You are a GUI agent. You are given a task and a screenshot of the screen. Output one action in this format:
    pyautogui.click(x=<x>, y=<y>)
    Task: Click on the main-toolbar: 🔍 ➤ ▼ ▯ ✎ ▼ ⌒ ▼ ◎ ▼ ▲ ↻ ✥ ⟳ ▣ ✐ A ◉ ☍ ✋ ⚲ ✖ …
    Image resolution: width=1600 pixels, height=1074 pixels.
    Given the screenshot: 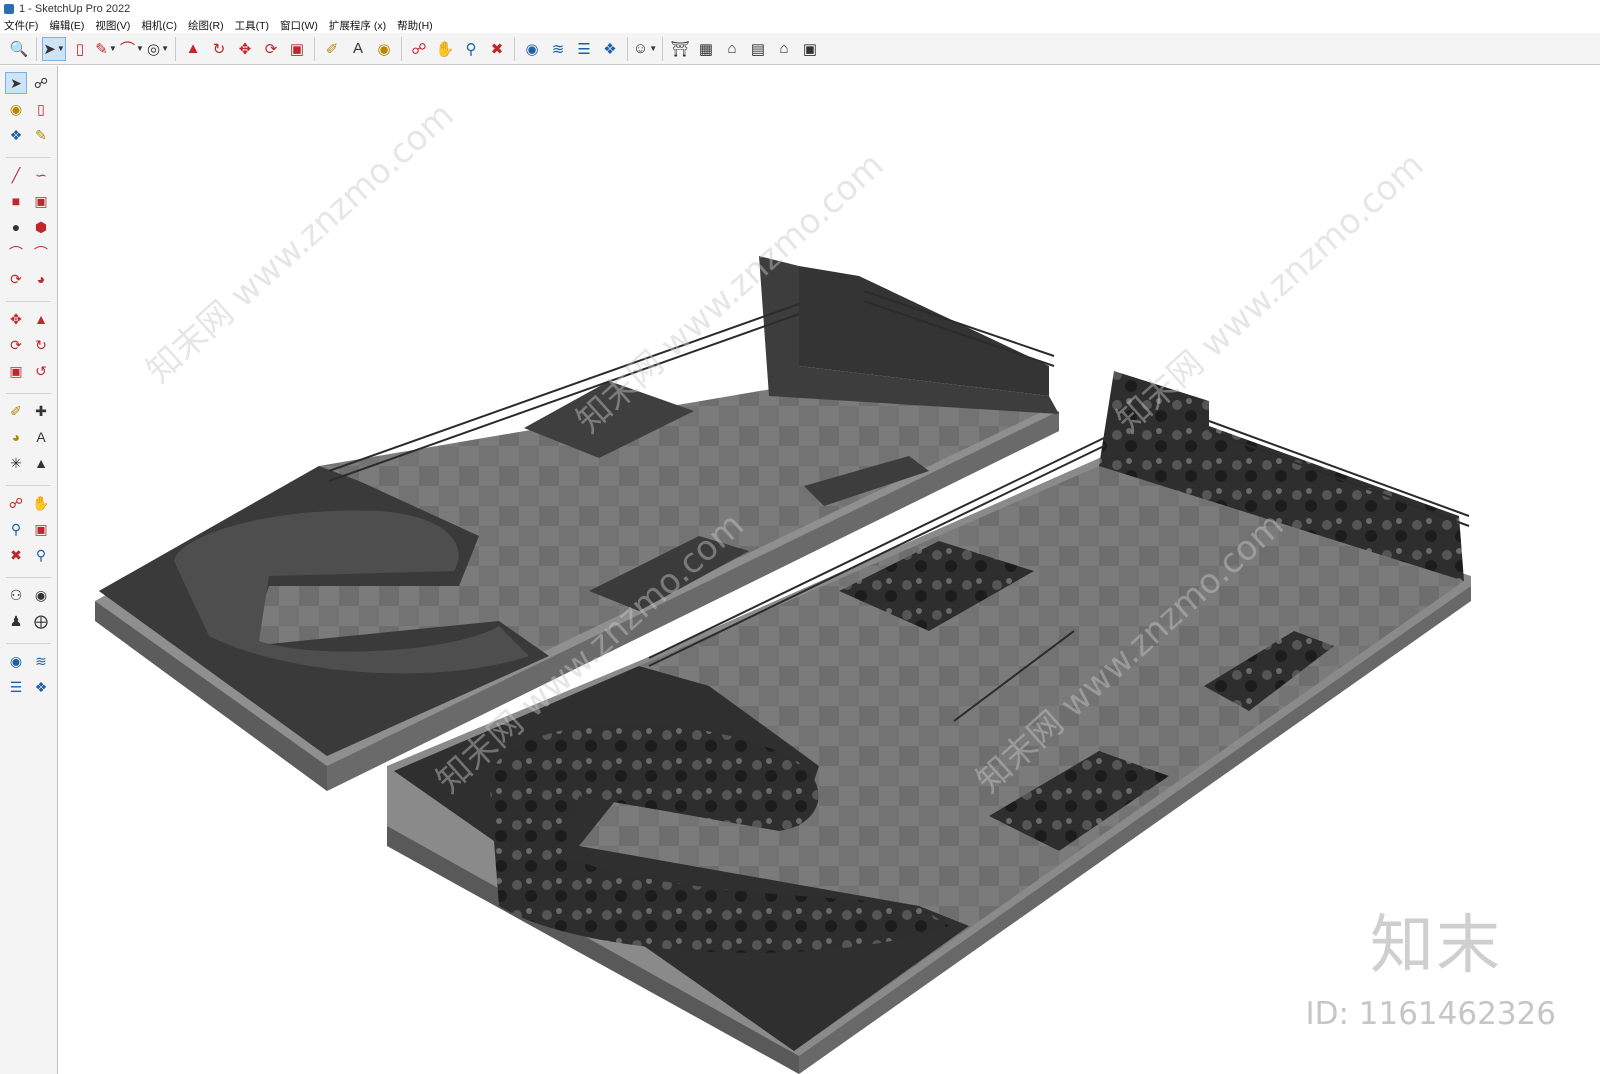 What is the action you would take?
    pyautogui.click(x=800, y=49)
    